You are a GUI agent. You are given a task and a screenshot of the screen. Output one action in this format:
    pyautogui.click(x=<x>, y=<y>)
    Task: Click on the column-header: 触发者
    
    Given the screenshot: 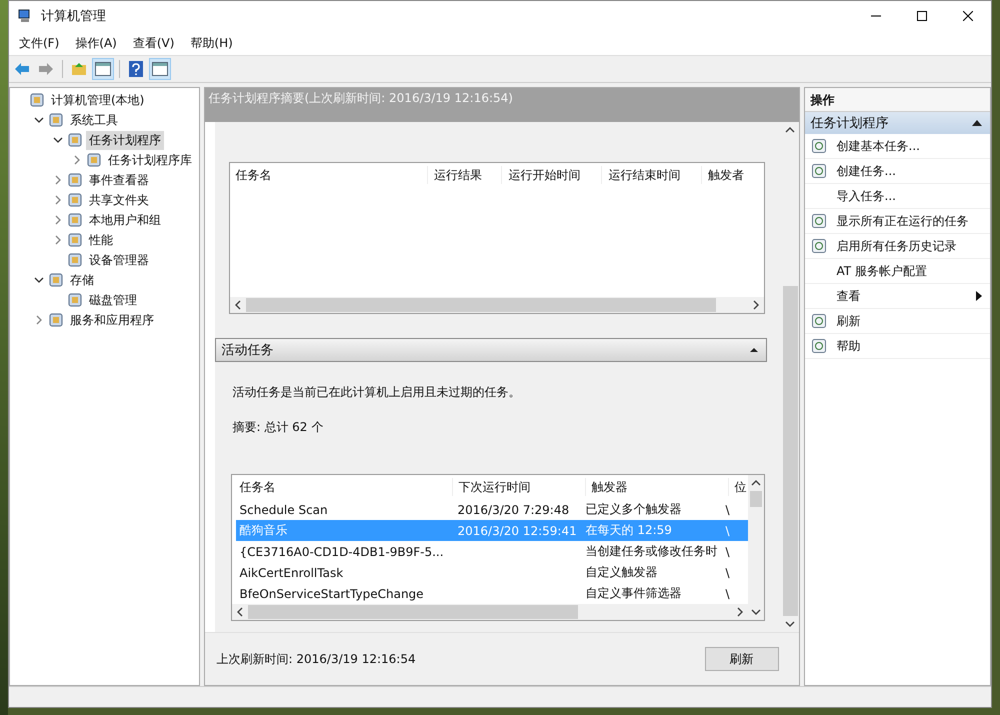 What is the action you would take?
    pyautogui.click(x=733, y=175)
    